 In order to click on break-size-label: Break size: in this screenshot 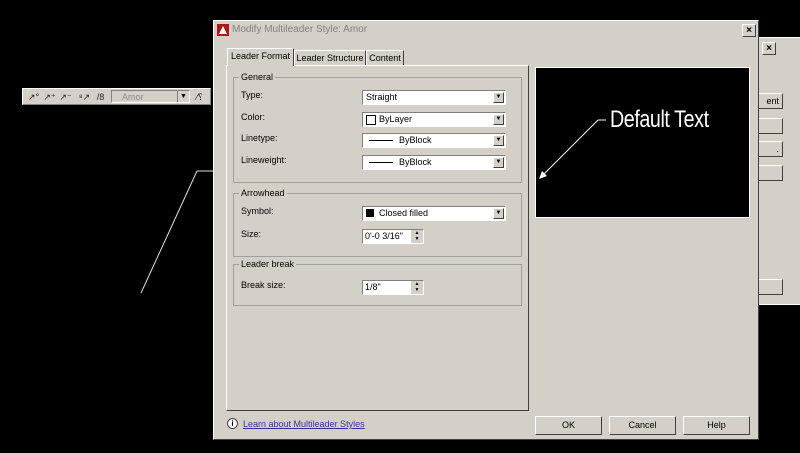, I will do `click(263, 285)`.